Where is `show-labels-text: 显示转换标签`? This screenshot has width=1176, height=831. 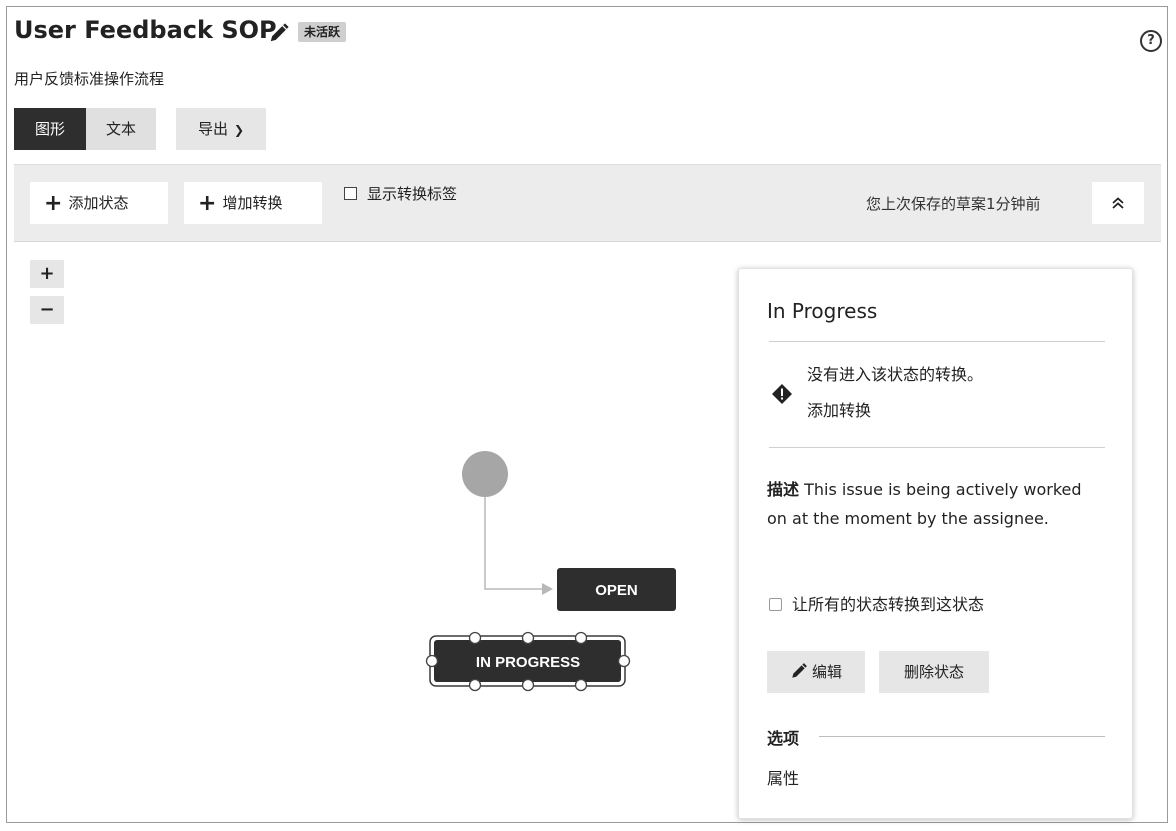 show-labels-text: 显示转换标签 is located at coordinates (412, 194).